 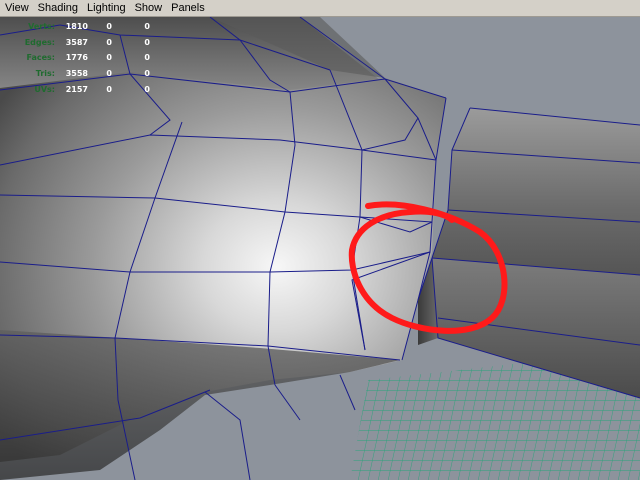 What do you see at coordinates (44, 89) in the screenshot?
I see `hud-label: UVs:` at bounding box center [44, 89].